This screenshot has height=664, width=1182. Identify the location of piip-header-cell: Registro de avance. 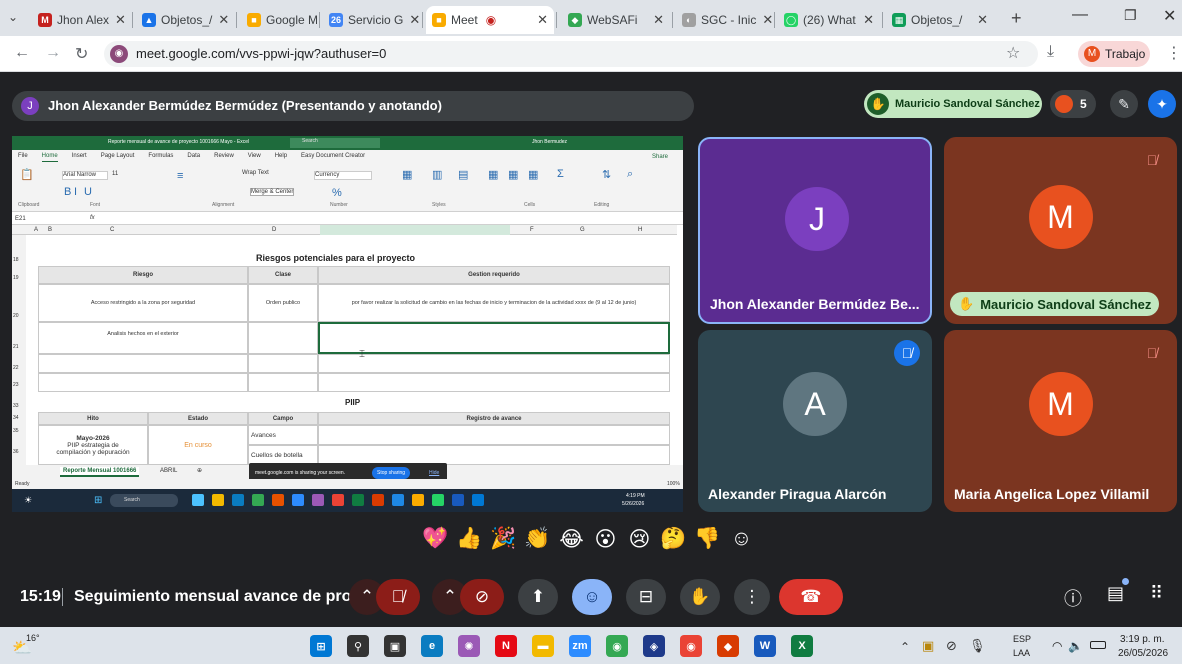
(494, 418).